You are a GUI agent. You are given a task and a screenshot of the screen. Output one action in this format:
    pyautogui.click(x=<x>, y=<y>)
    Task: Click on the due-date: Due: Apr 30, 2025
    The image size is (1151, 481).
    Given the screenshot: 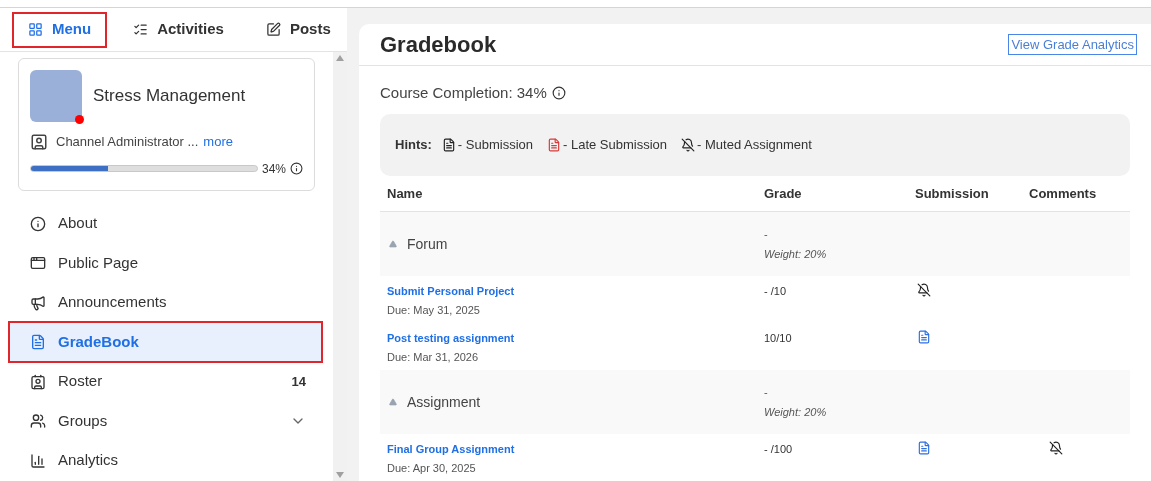 What is the action you would take?
    pyautogui.click(x=432, y=468)
    